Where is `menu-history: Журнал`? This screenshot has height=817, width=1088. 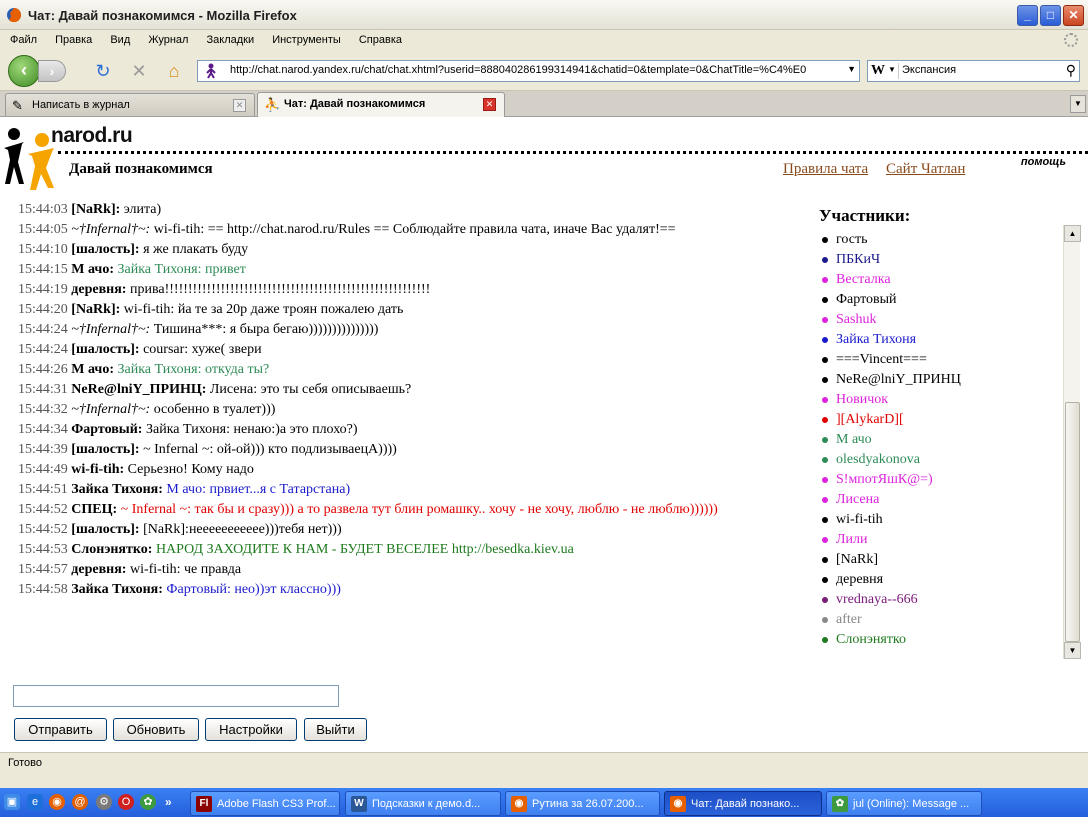
menu-history: Журнал is located at coordinates (168, 40).